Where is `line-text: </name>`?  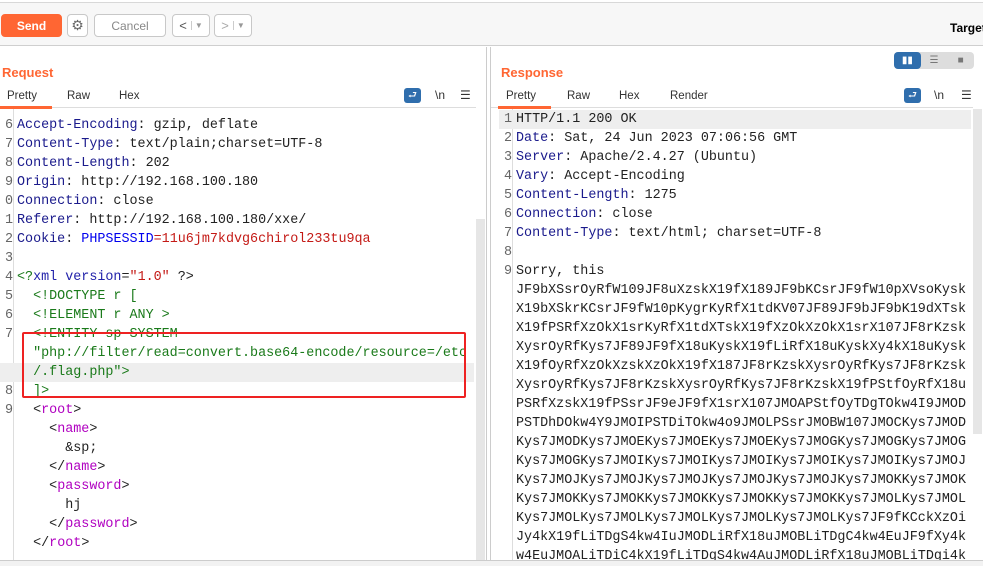 line-text: </name> is located at coordinates (61, 467).